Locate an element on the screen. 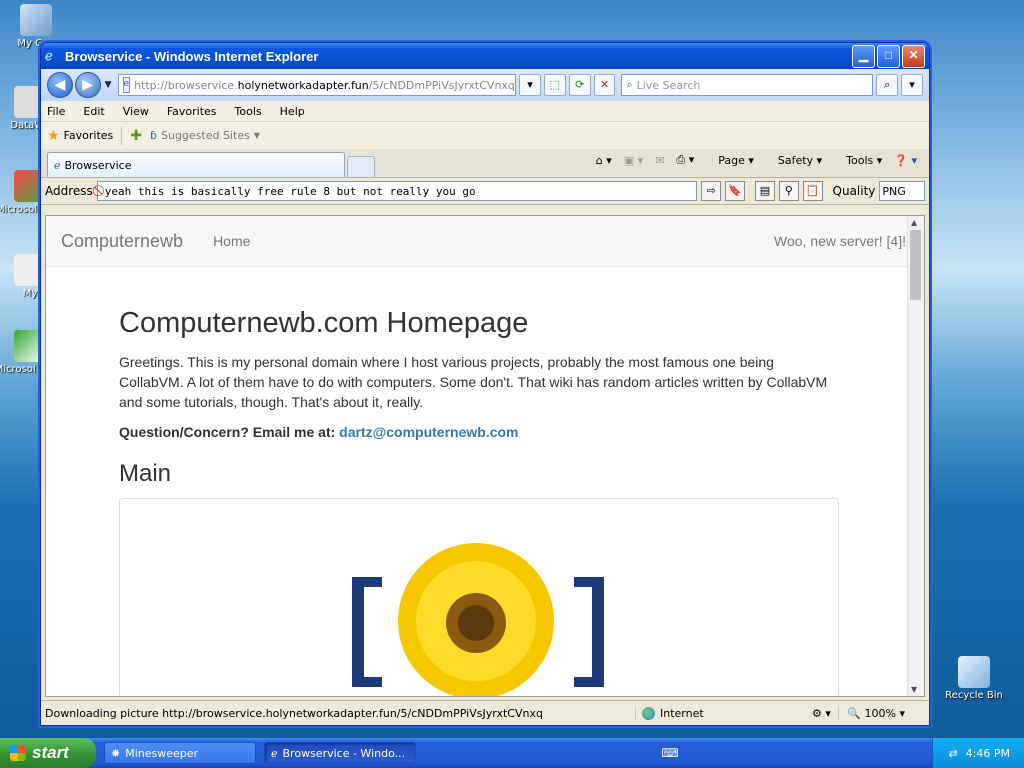 This screenshot has height=768, width=1024. page-menu: Page ▾ is located at coordinates (730, 160).